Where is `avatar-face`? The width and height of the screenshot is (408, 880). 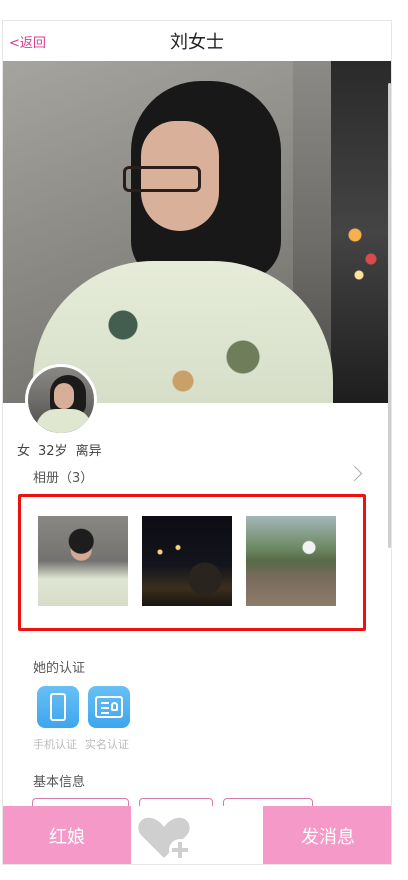 avatar-face is located at coordinates (64, 396).